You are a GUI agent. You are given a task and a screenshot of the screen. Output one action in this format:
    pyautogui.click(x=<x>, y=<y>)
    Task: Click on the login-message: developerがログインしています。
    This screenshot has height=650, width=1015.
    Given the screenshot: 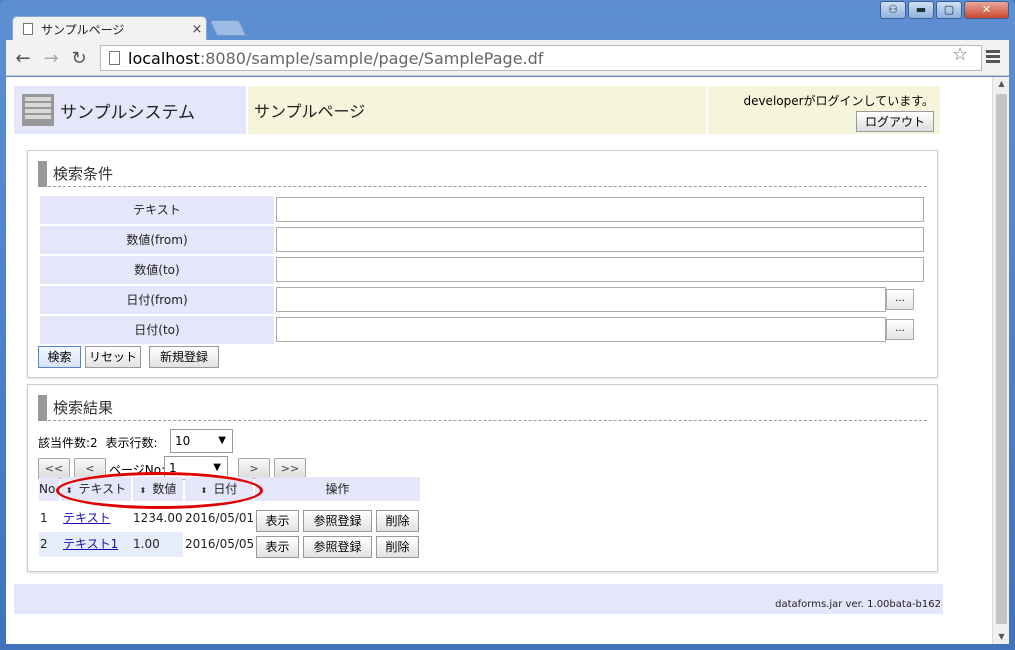 What is the action you would take?
    pyautogui.click(x=838, y=101)
    